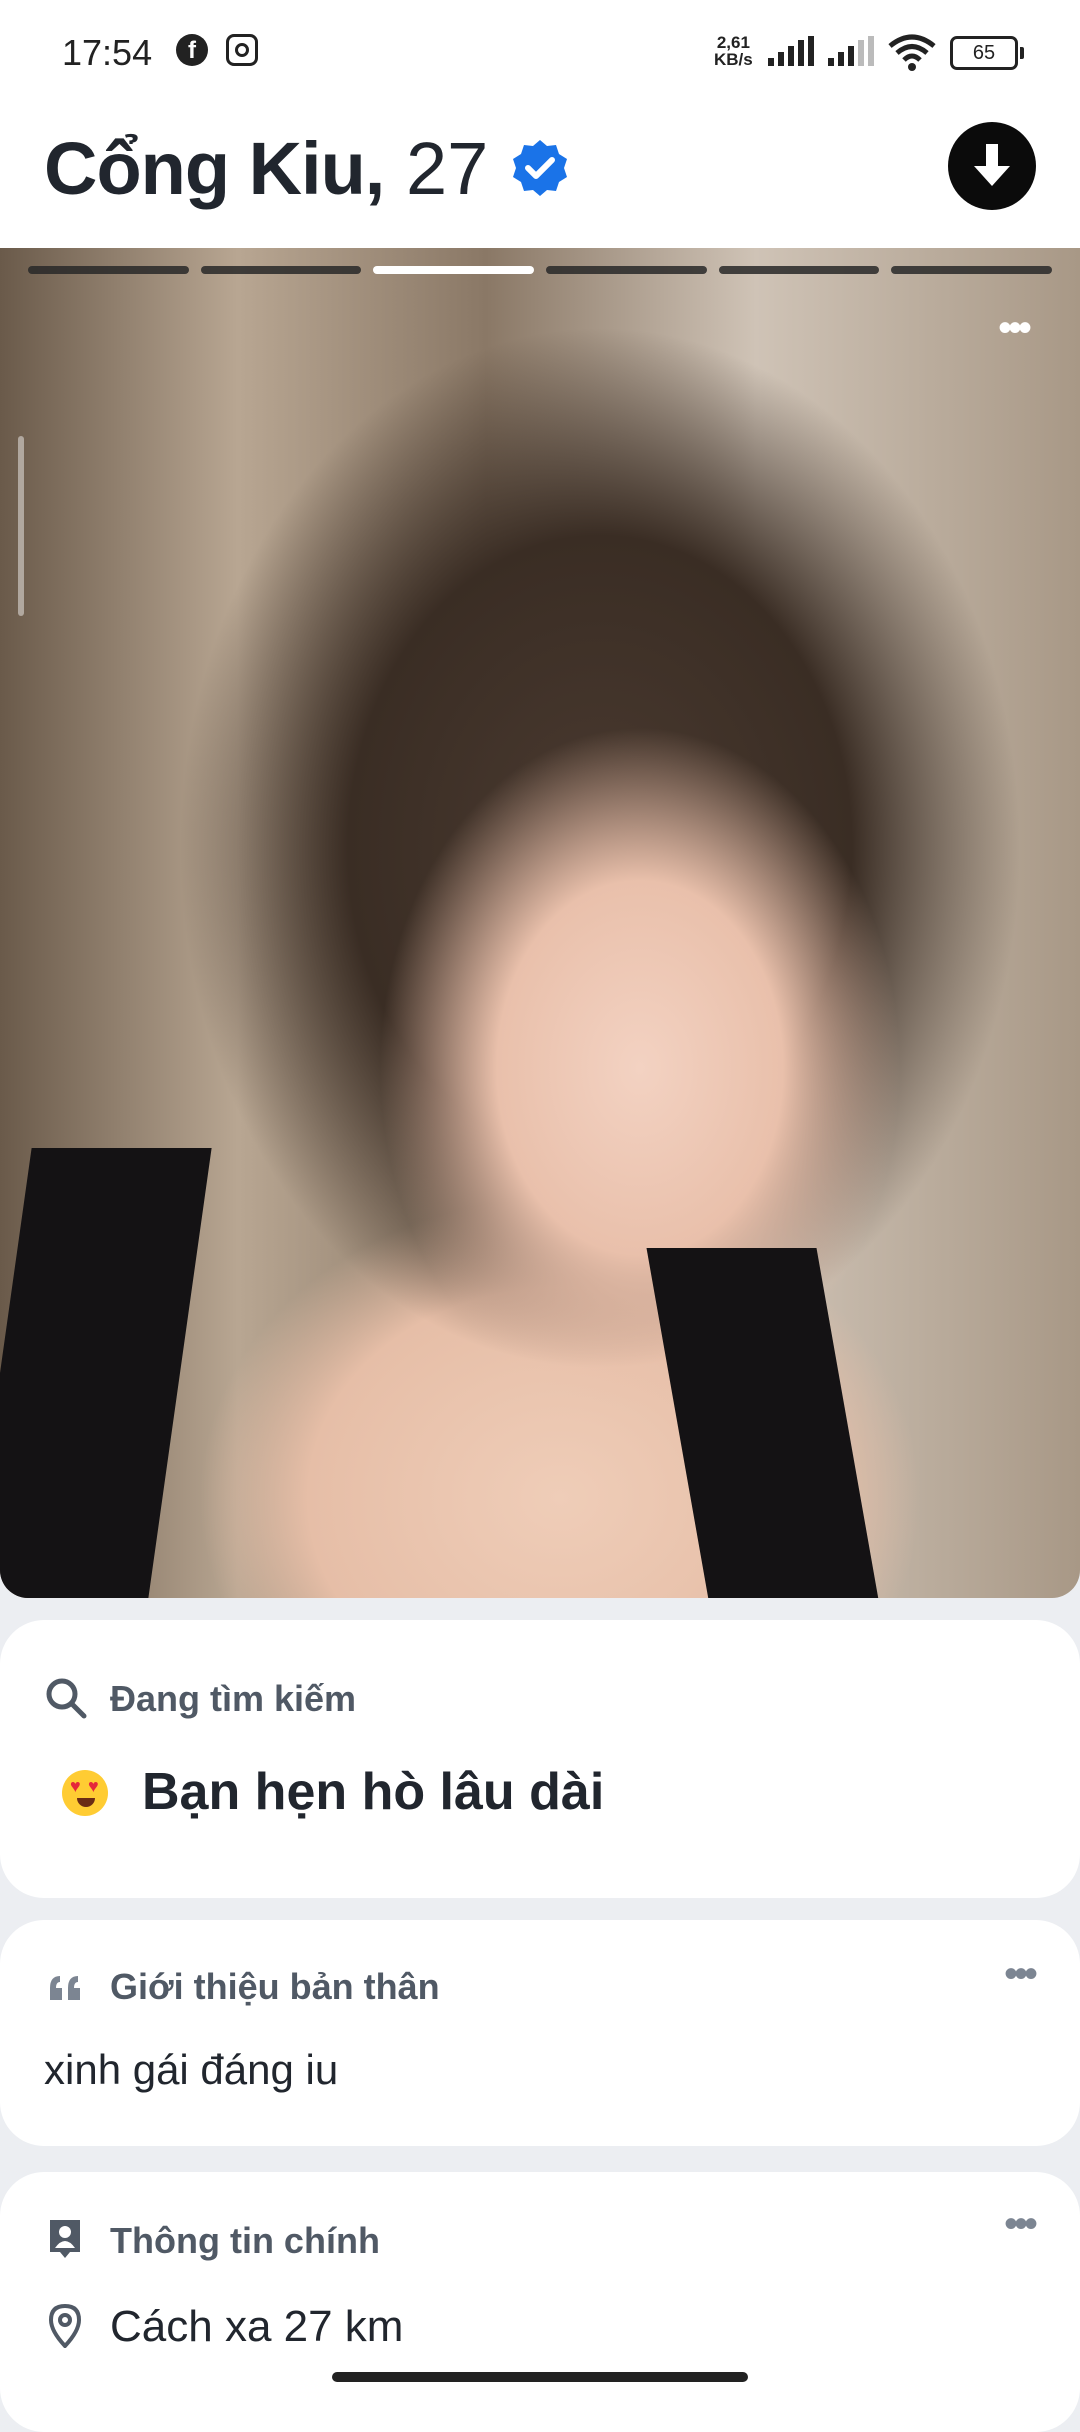 The height and width of the screenshot is (2432, 1080). Describe the element at coordinates (242, 50) in the screenshot. I see `instagram-icon` at that location.